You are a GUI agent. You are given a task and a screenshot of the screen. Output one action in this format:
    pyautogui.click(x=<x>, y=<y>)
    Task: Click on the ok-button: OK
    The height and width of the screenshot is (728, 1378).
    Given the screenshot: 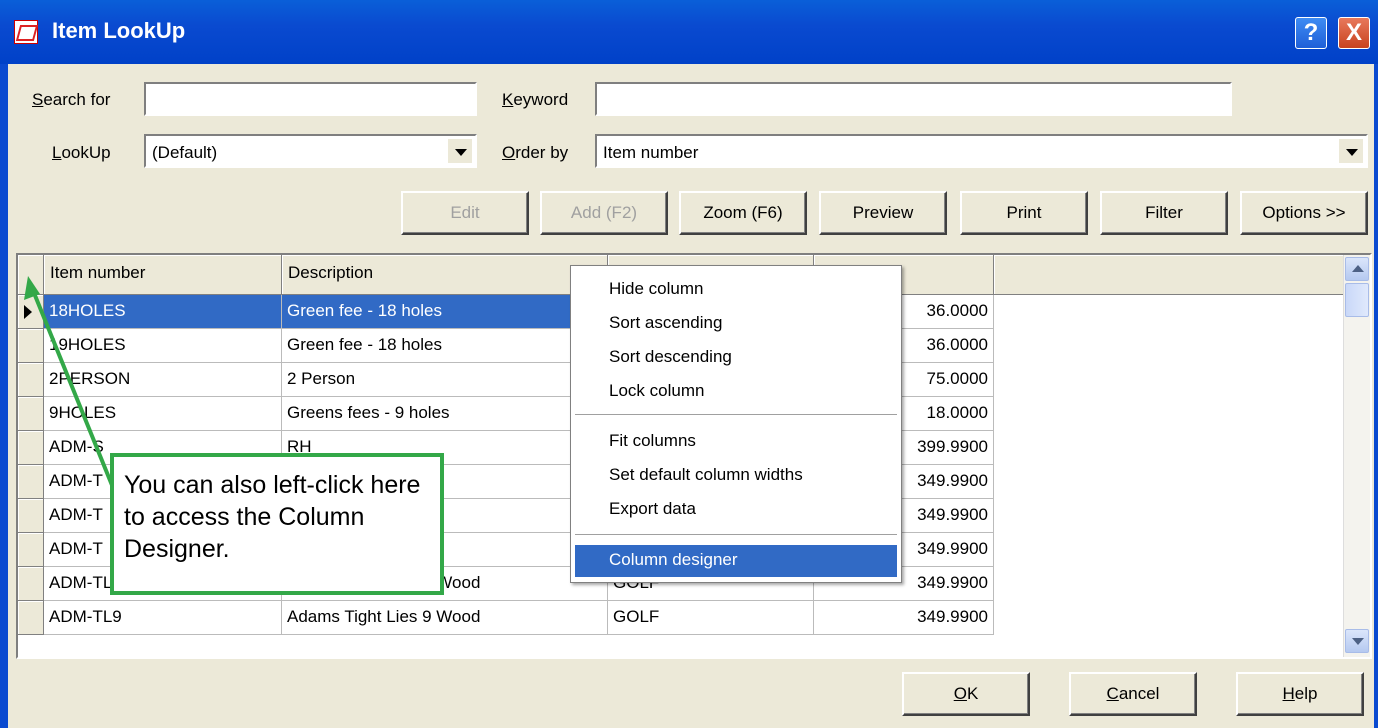 What is the action you would take?
    pyautogui.click(x=966, y=694)
    